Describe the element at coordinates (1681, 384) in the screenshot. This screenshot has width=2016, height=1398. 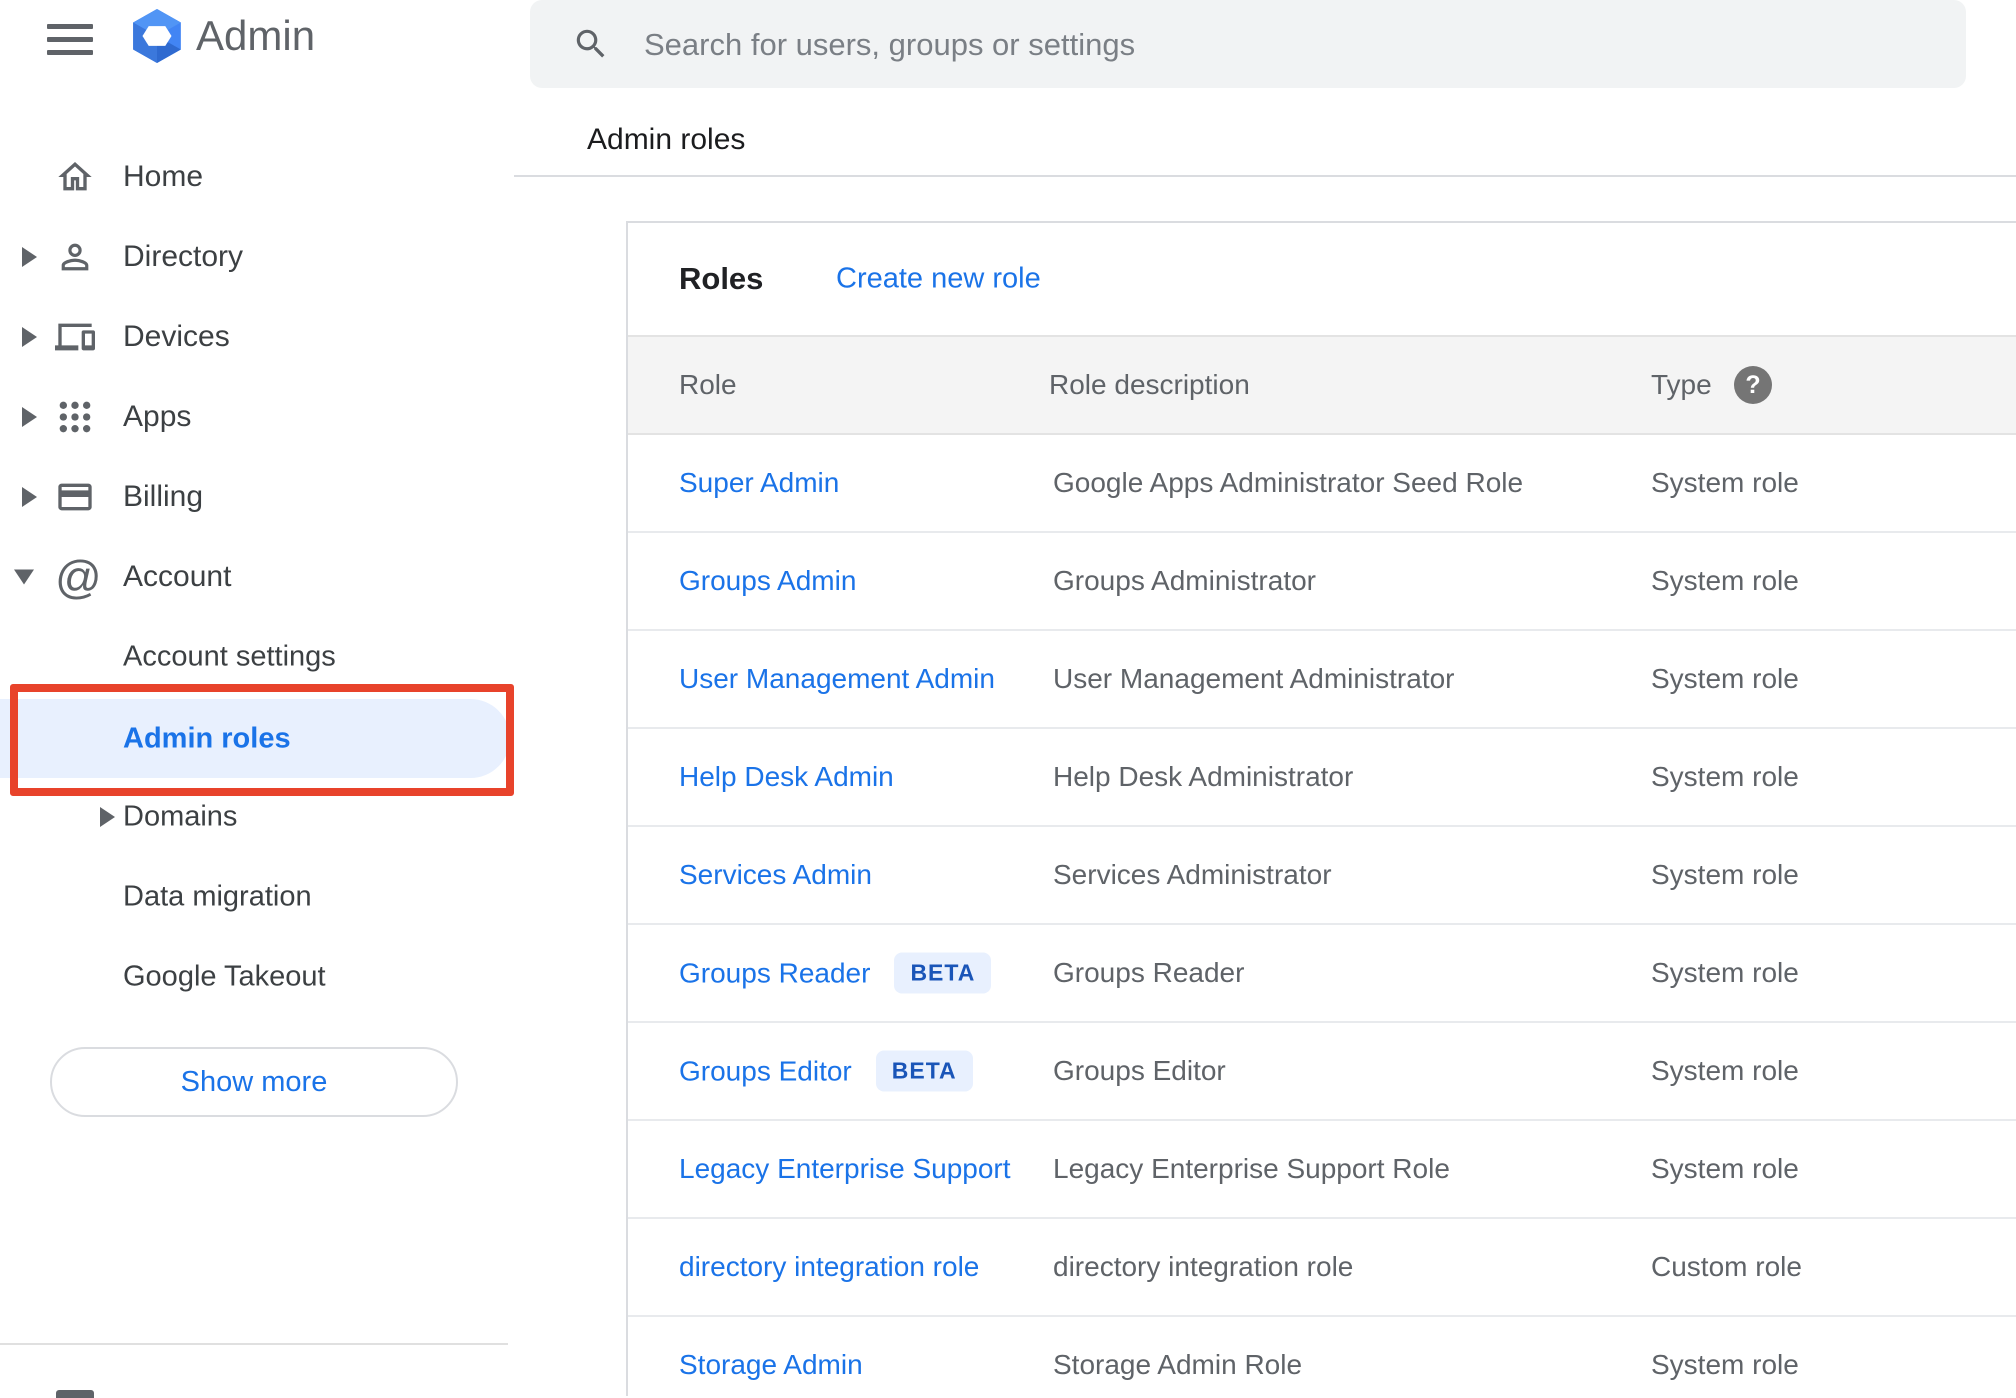
I see `column-header-type: Type` at that location.